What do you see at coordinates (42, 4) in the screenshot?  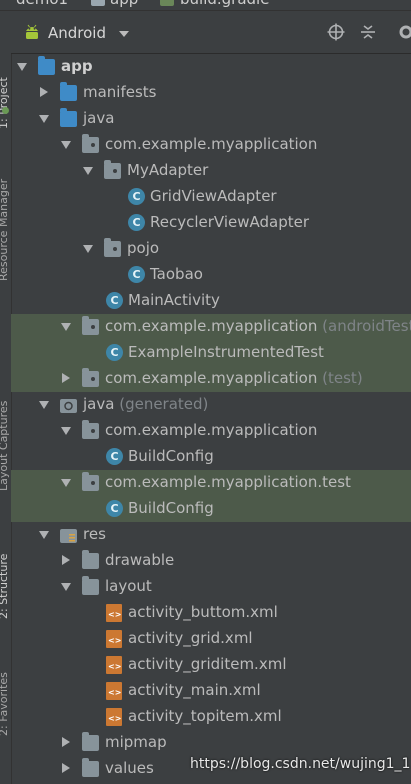 I see `breadcrumb-project: demo1` at bounding box center [42, 4].